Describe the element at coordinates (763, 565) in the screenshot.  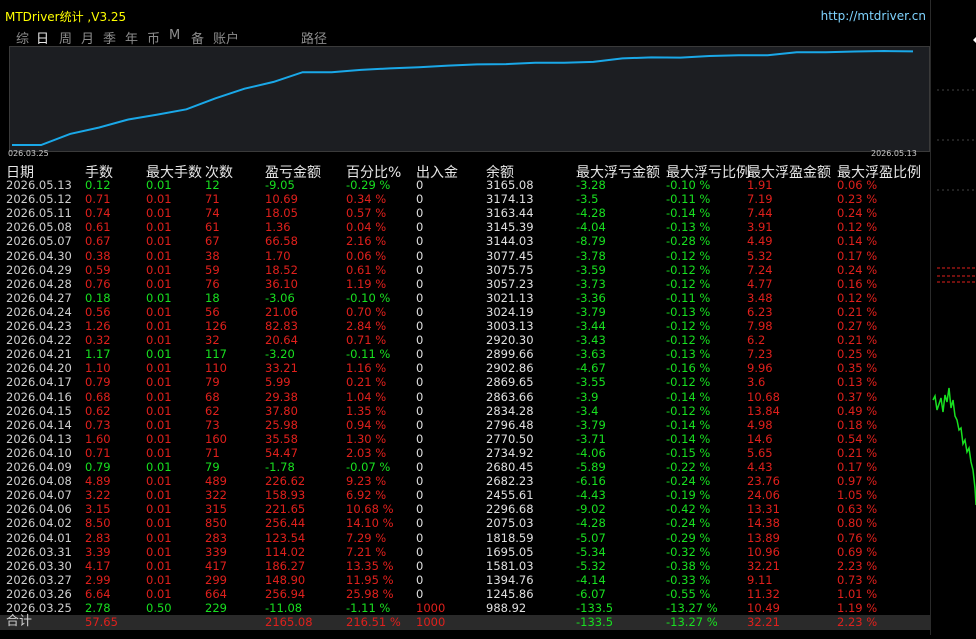
I see `table-cell: 32.21` at that location.